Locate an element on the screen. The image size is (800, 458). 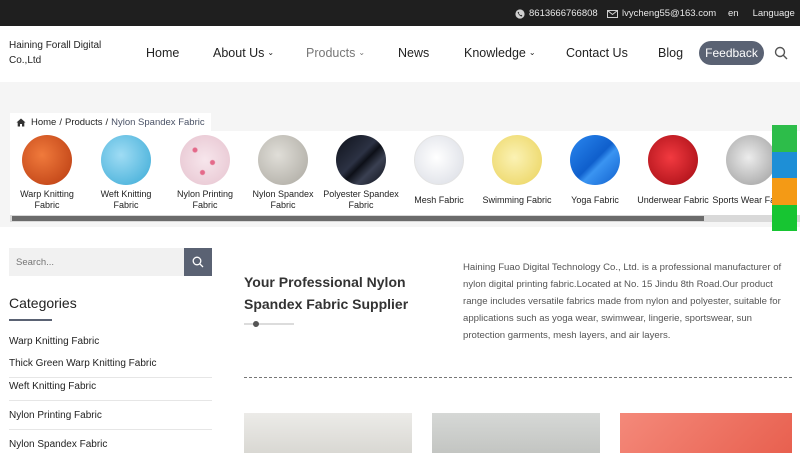
breadcrumb-products: Products is located at coordinates (84, 122).